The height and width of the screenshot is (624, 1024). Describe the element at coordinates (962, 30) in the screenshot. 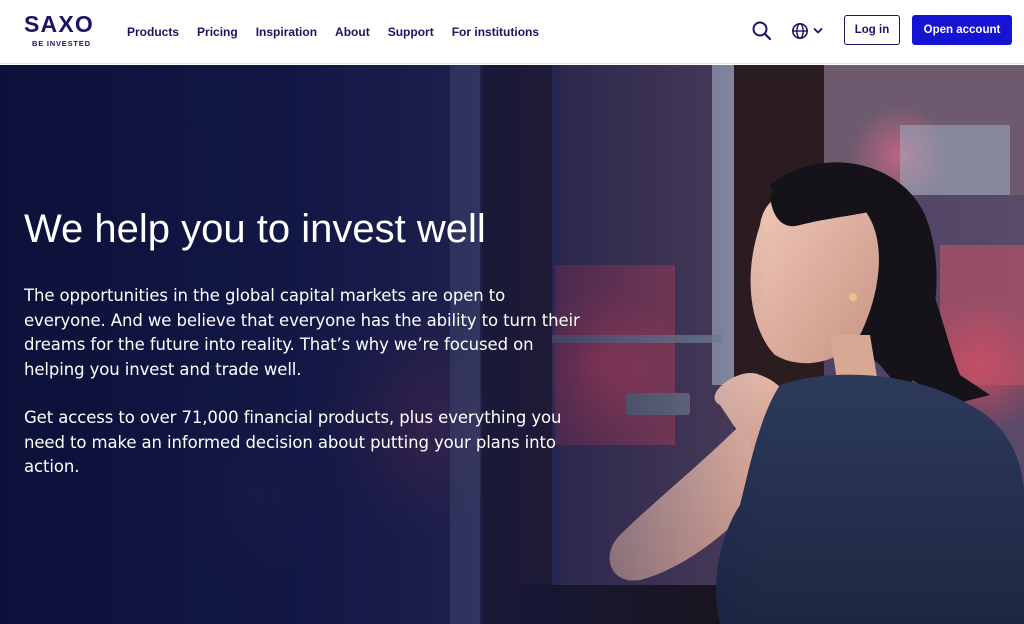

I see `open-account-button: Open account` at that location.